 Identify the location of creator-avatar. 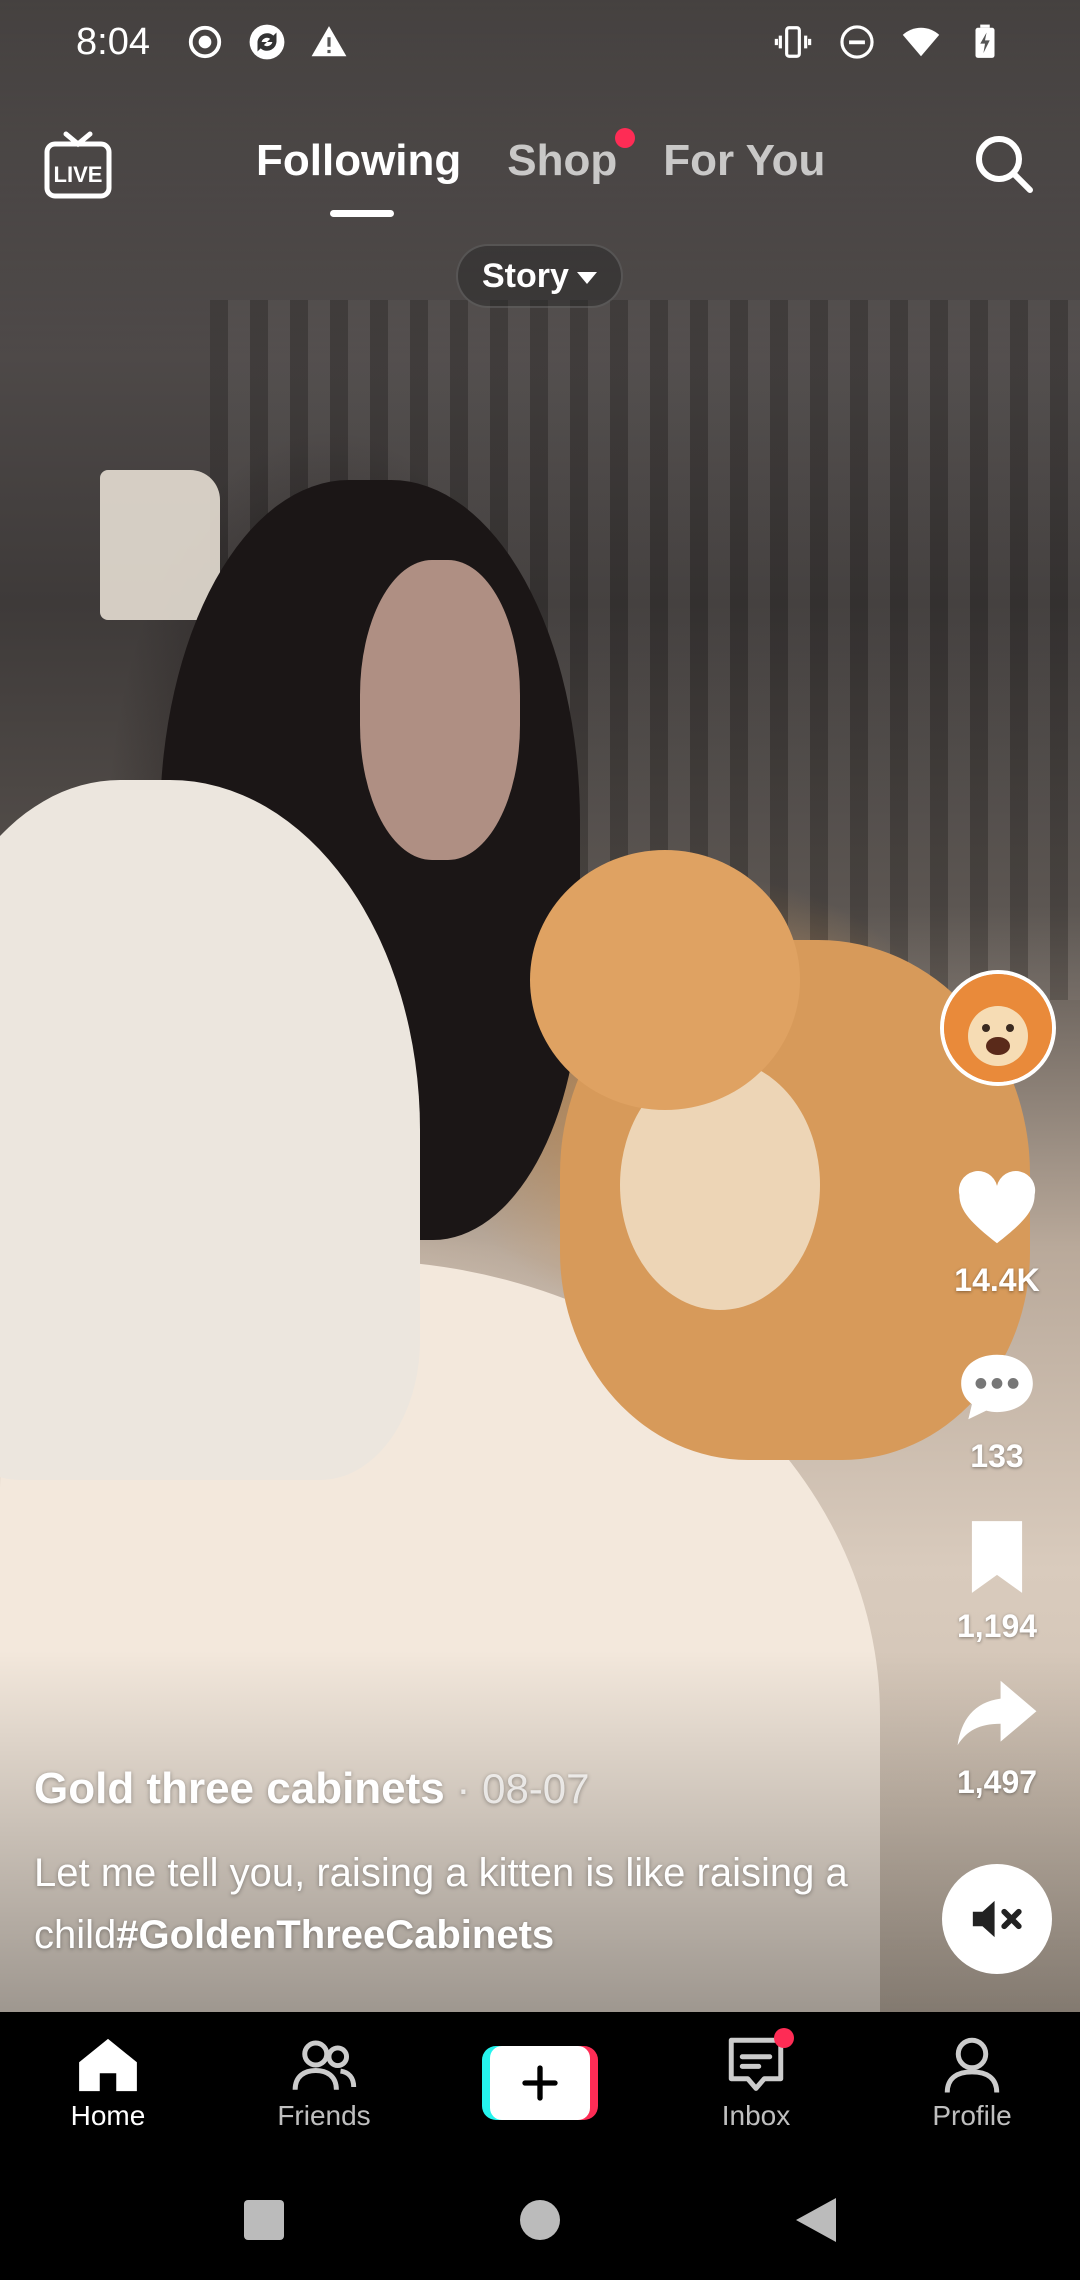
(998, 1028).